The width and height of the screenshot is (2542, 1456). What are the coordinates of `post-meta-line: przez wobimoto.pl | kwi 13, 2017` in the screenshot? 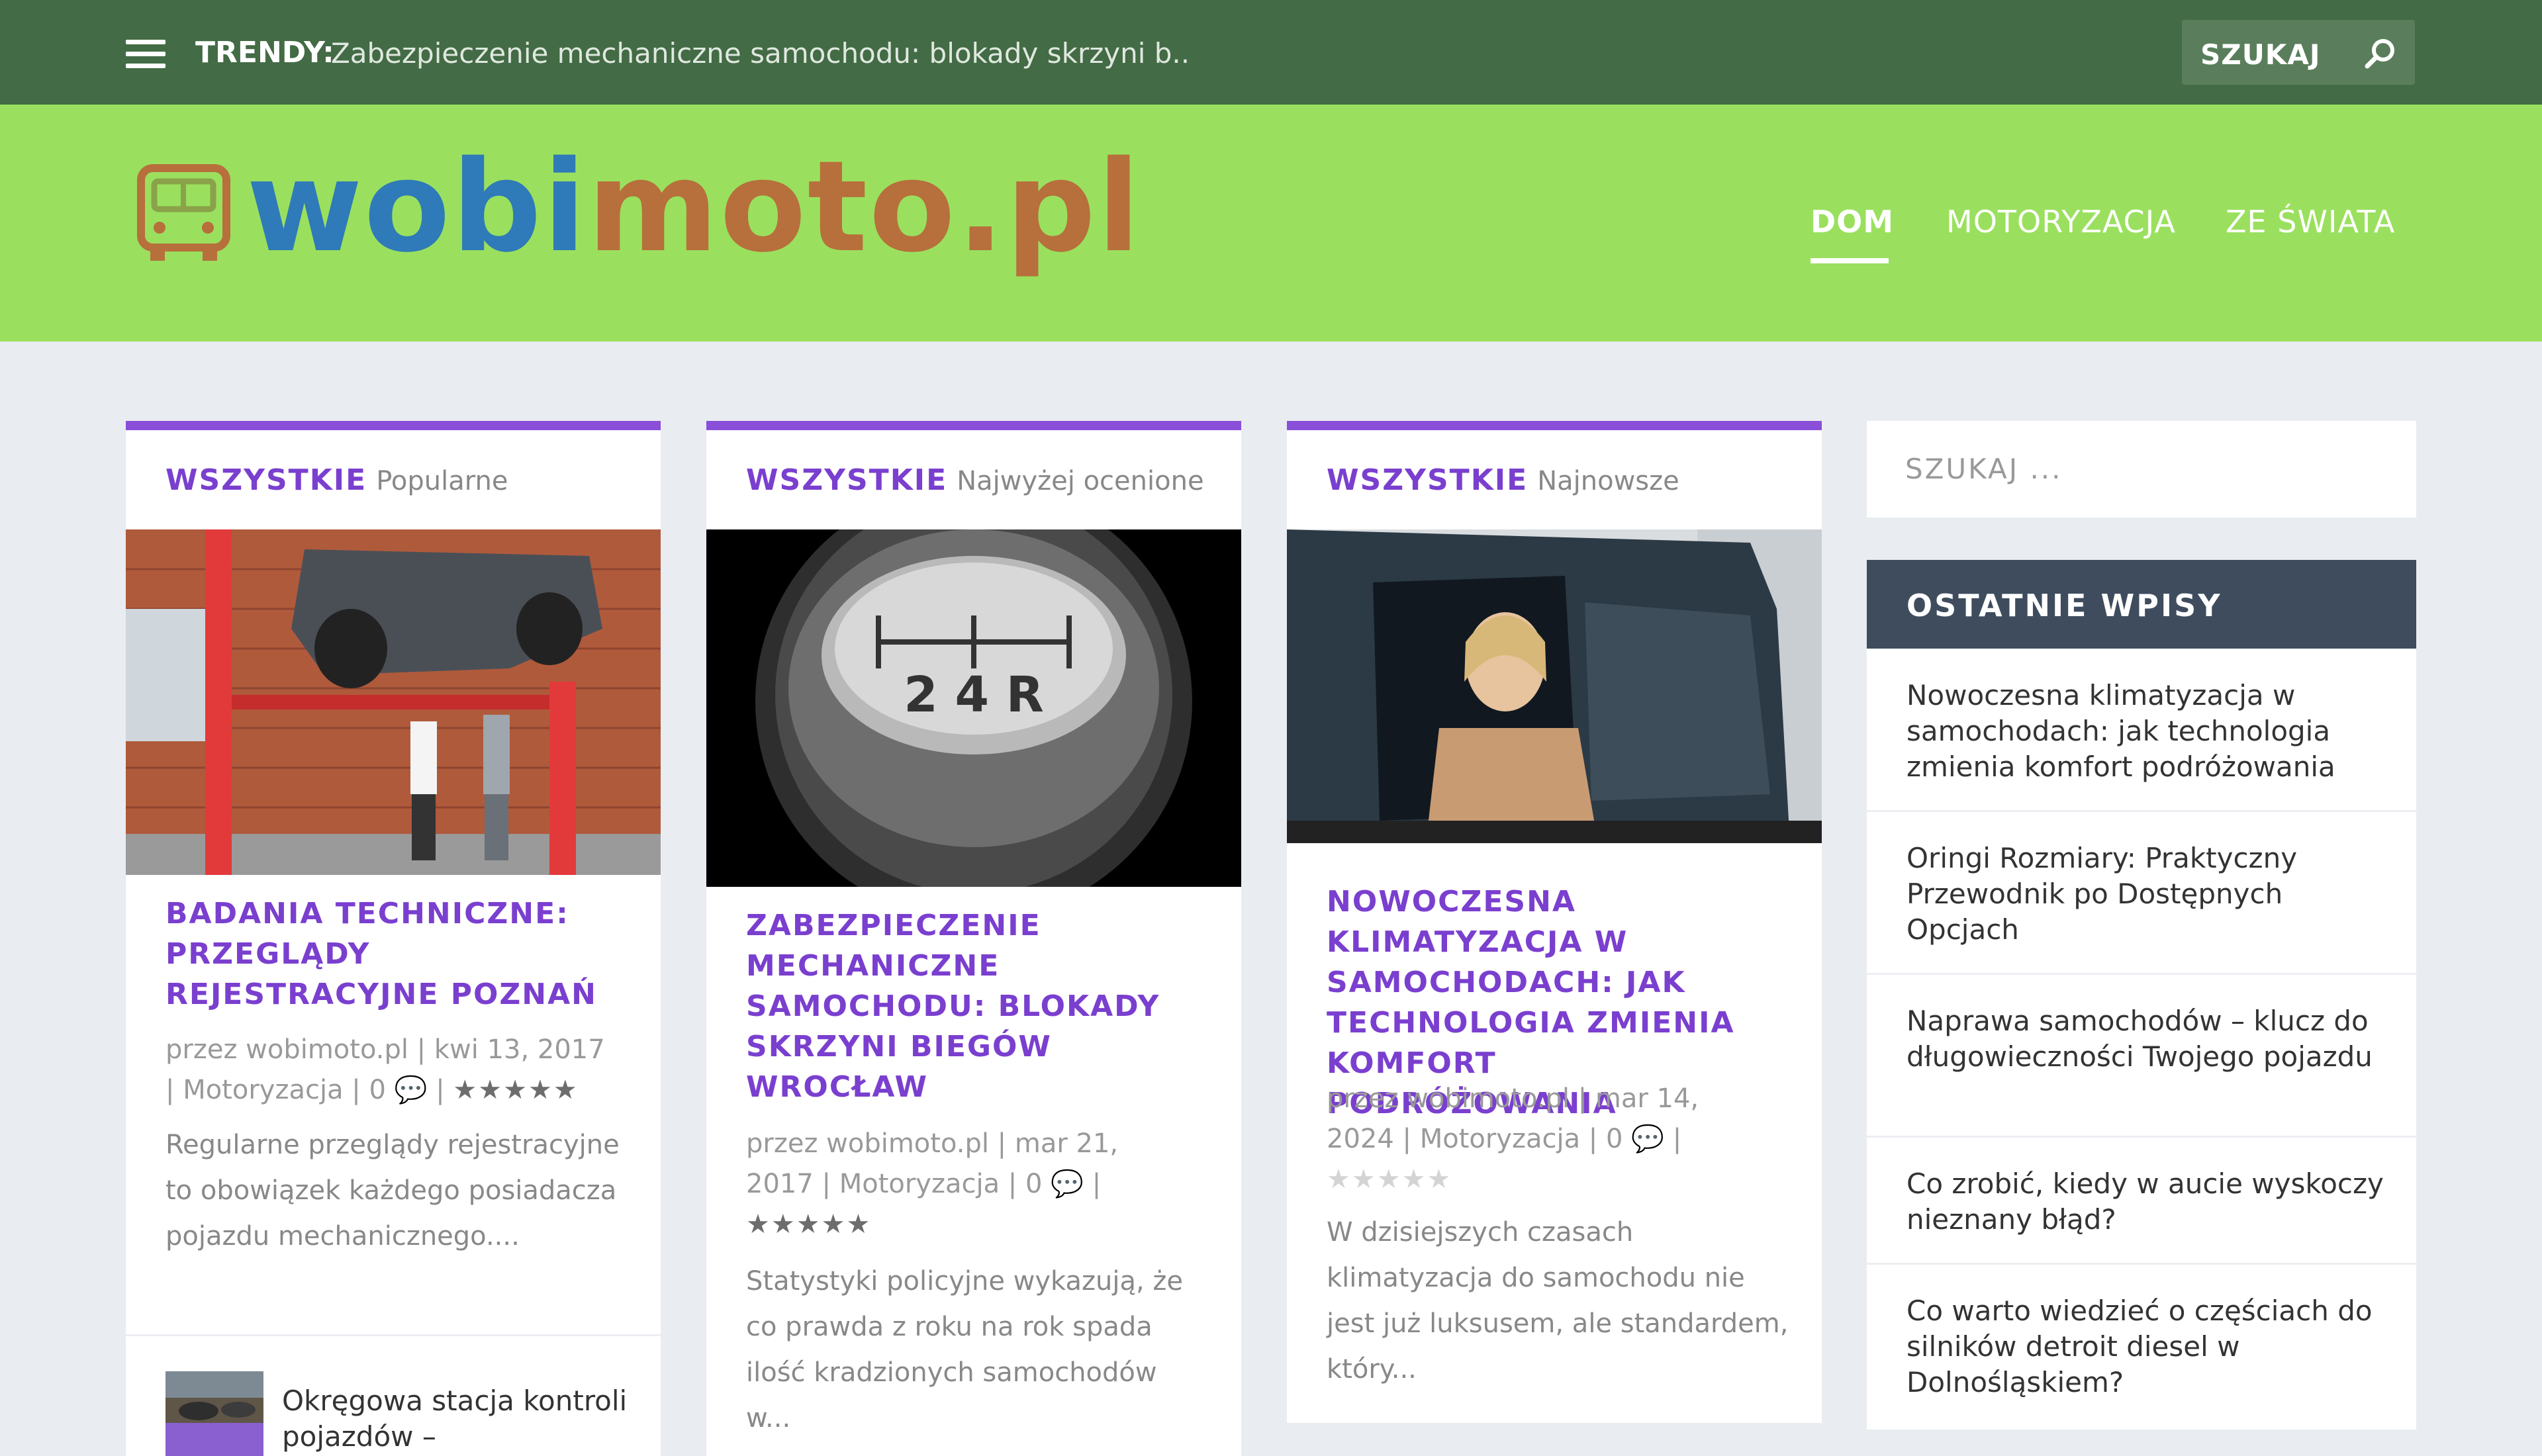 It's located at (385, 1049).